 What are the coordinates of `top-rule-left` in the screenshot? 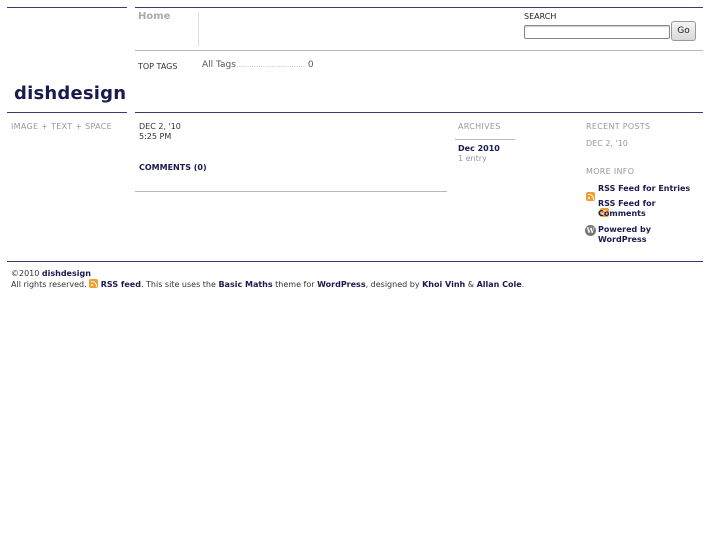 It's located at (67, 7).